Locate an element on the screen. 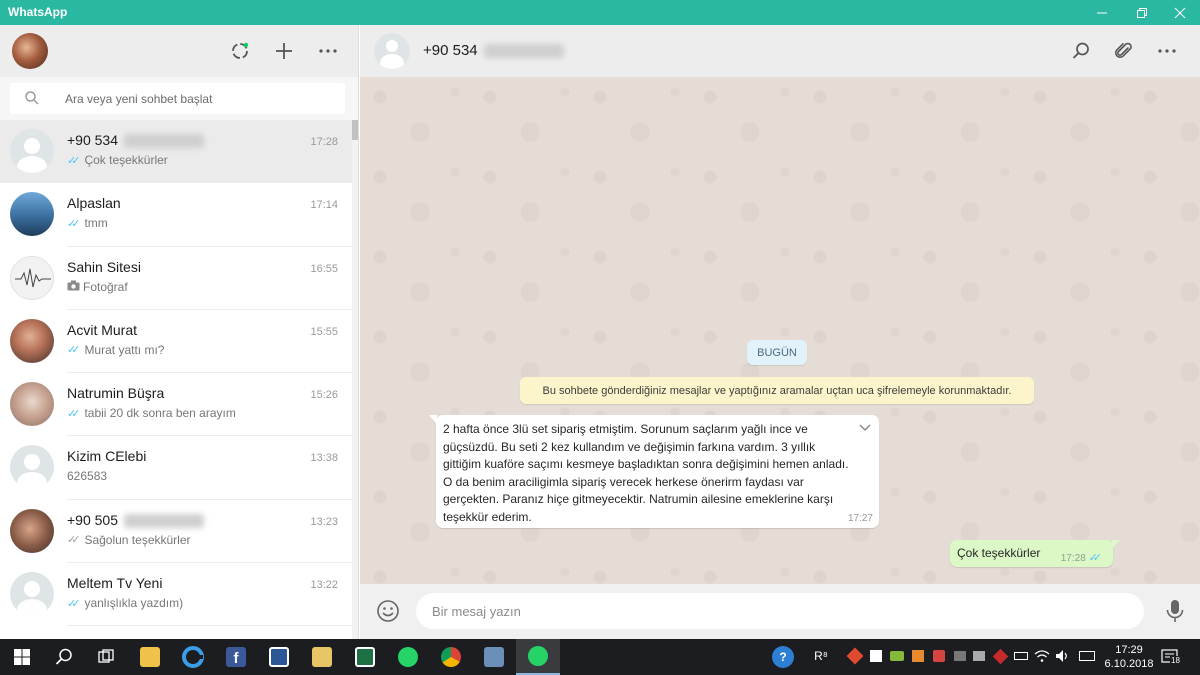 The width and height of the screenshot is (1200, 675). chat-name-text: Acvit Murat is located at coordinates (102, 329).